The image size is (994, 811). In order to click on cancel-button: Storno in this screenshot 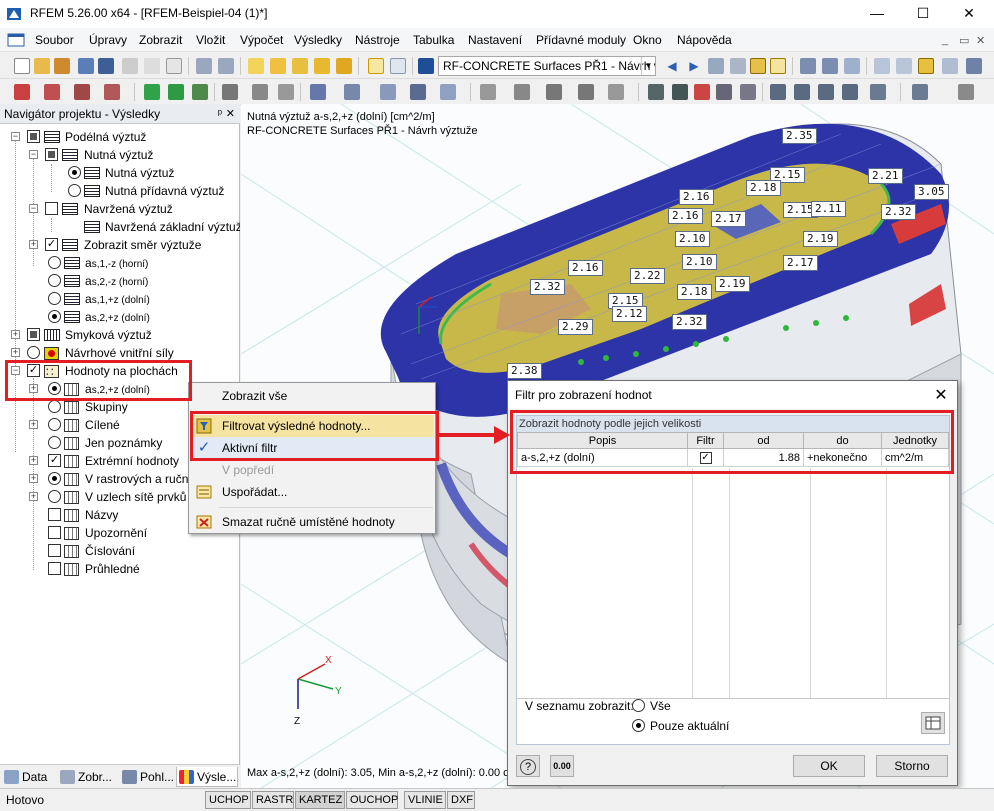, I will do `click(912, 766)`.